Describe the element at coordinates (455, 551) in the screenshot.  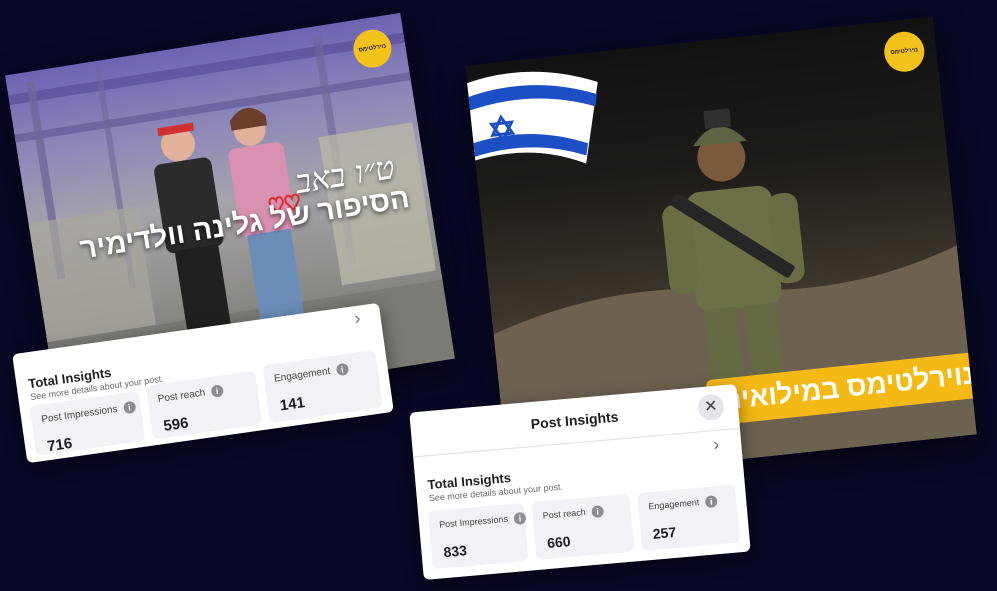
I see `metric-value: 833` at that location.